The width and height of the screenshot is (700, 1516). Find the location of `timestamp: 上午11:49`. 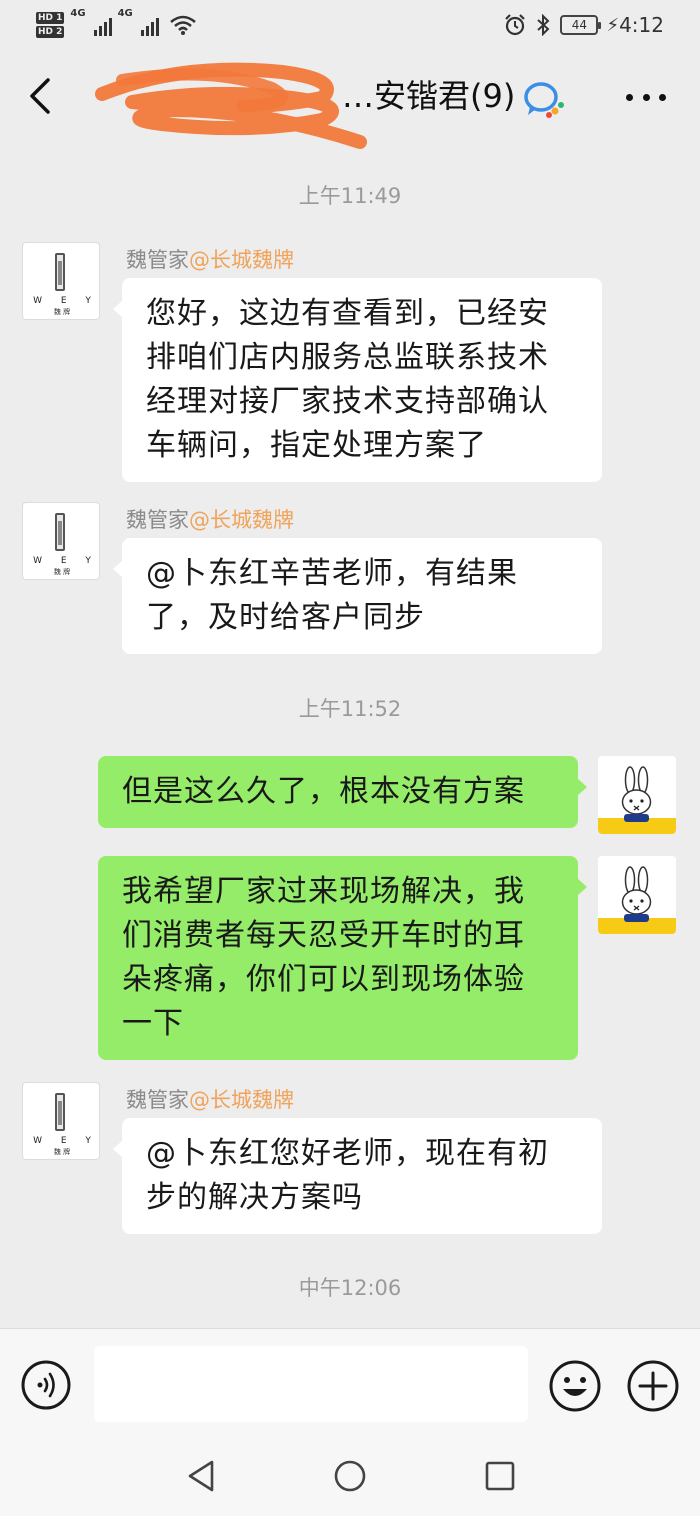

timestamp: 上午11:49 is located at coordinates (350, 196).